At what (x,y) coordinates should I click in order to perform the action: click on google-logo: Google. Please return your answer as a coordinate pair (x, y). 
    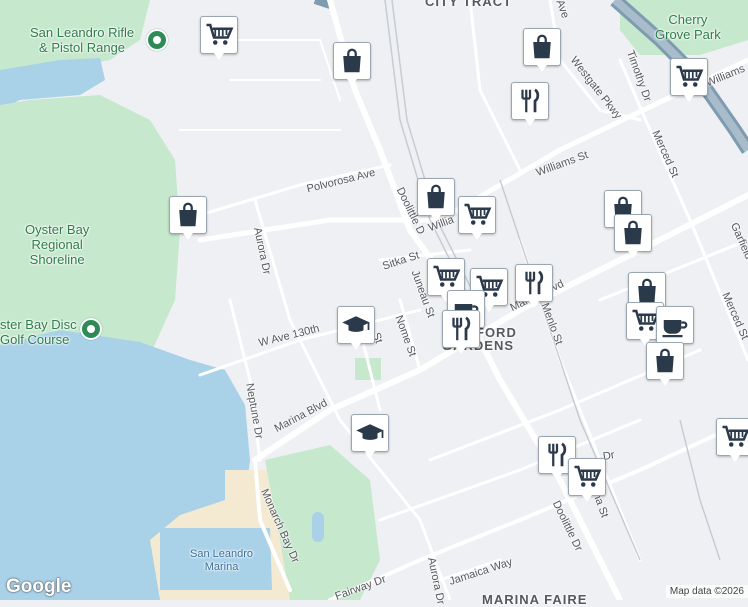
    Looking at the image, I should click on (39, 586).